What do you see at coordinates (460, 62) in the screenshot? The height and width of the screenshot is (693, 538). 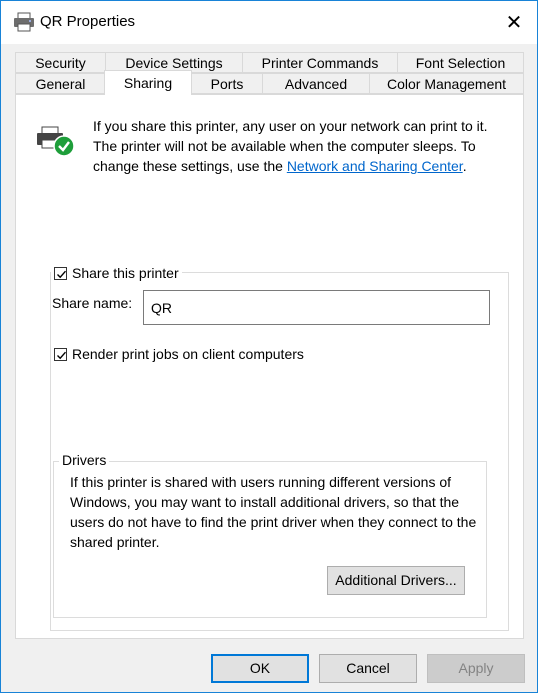 I see `tab-font-selection: Font Selection` at bounding box center [460, 62].